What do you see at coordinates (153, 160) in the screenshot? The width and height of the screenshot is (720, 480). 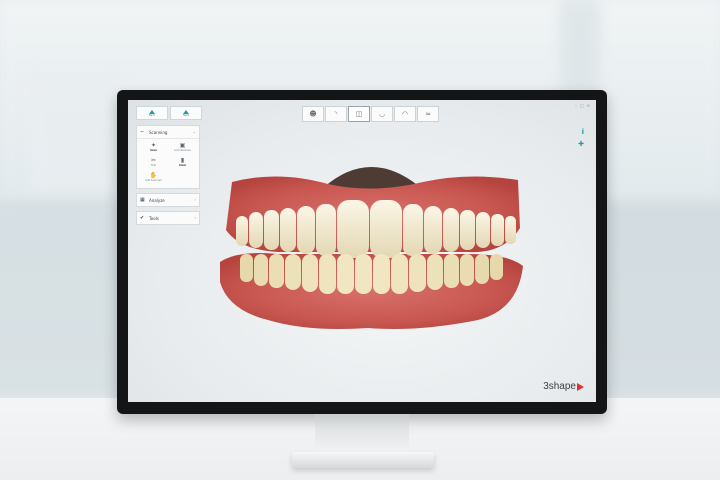 I see `trim-scissors-icon: ✂` at bounding box center [153, 160].